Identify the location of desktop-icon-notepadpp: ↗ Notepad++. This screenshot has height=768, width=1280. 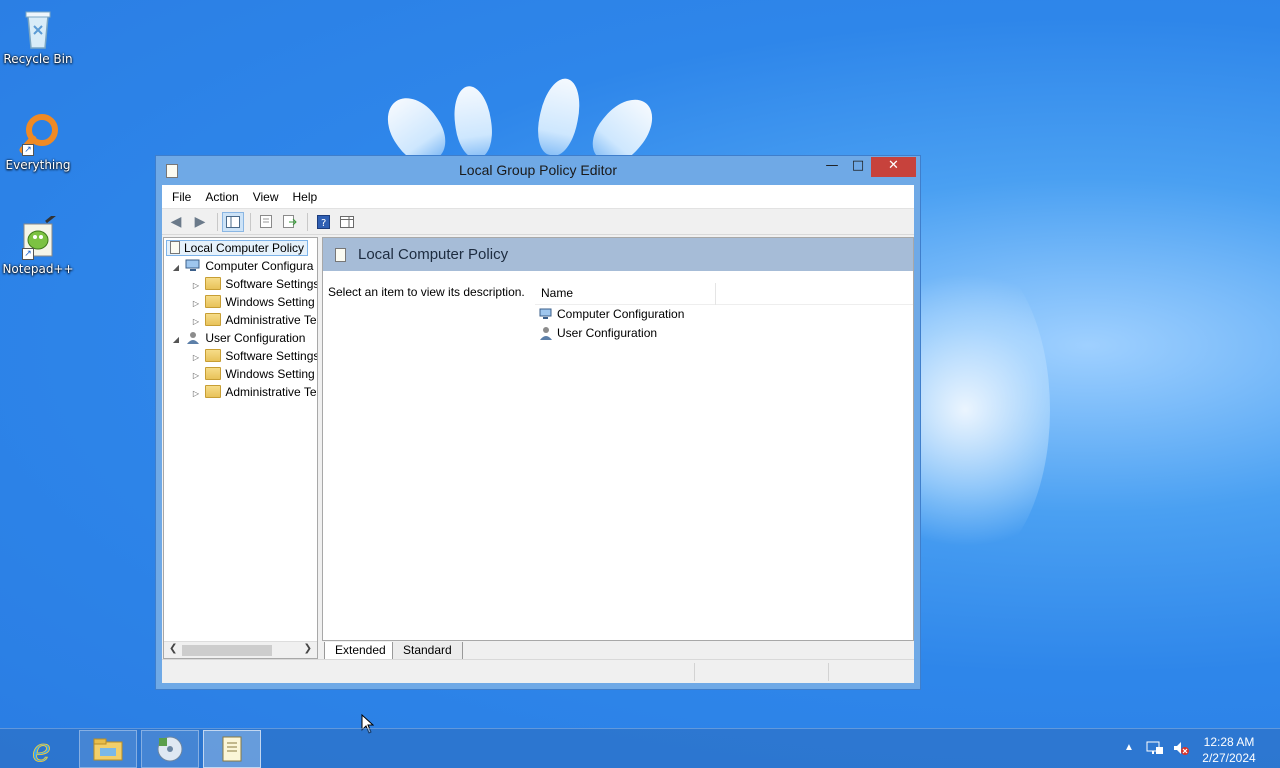
(38, 244).